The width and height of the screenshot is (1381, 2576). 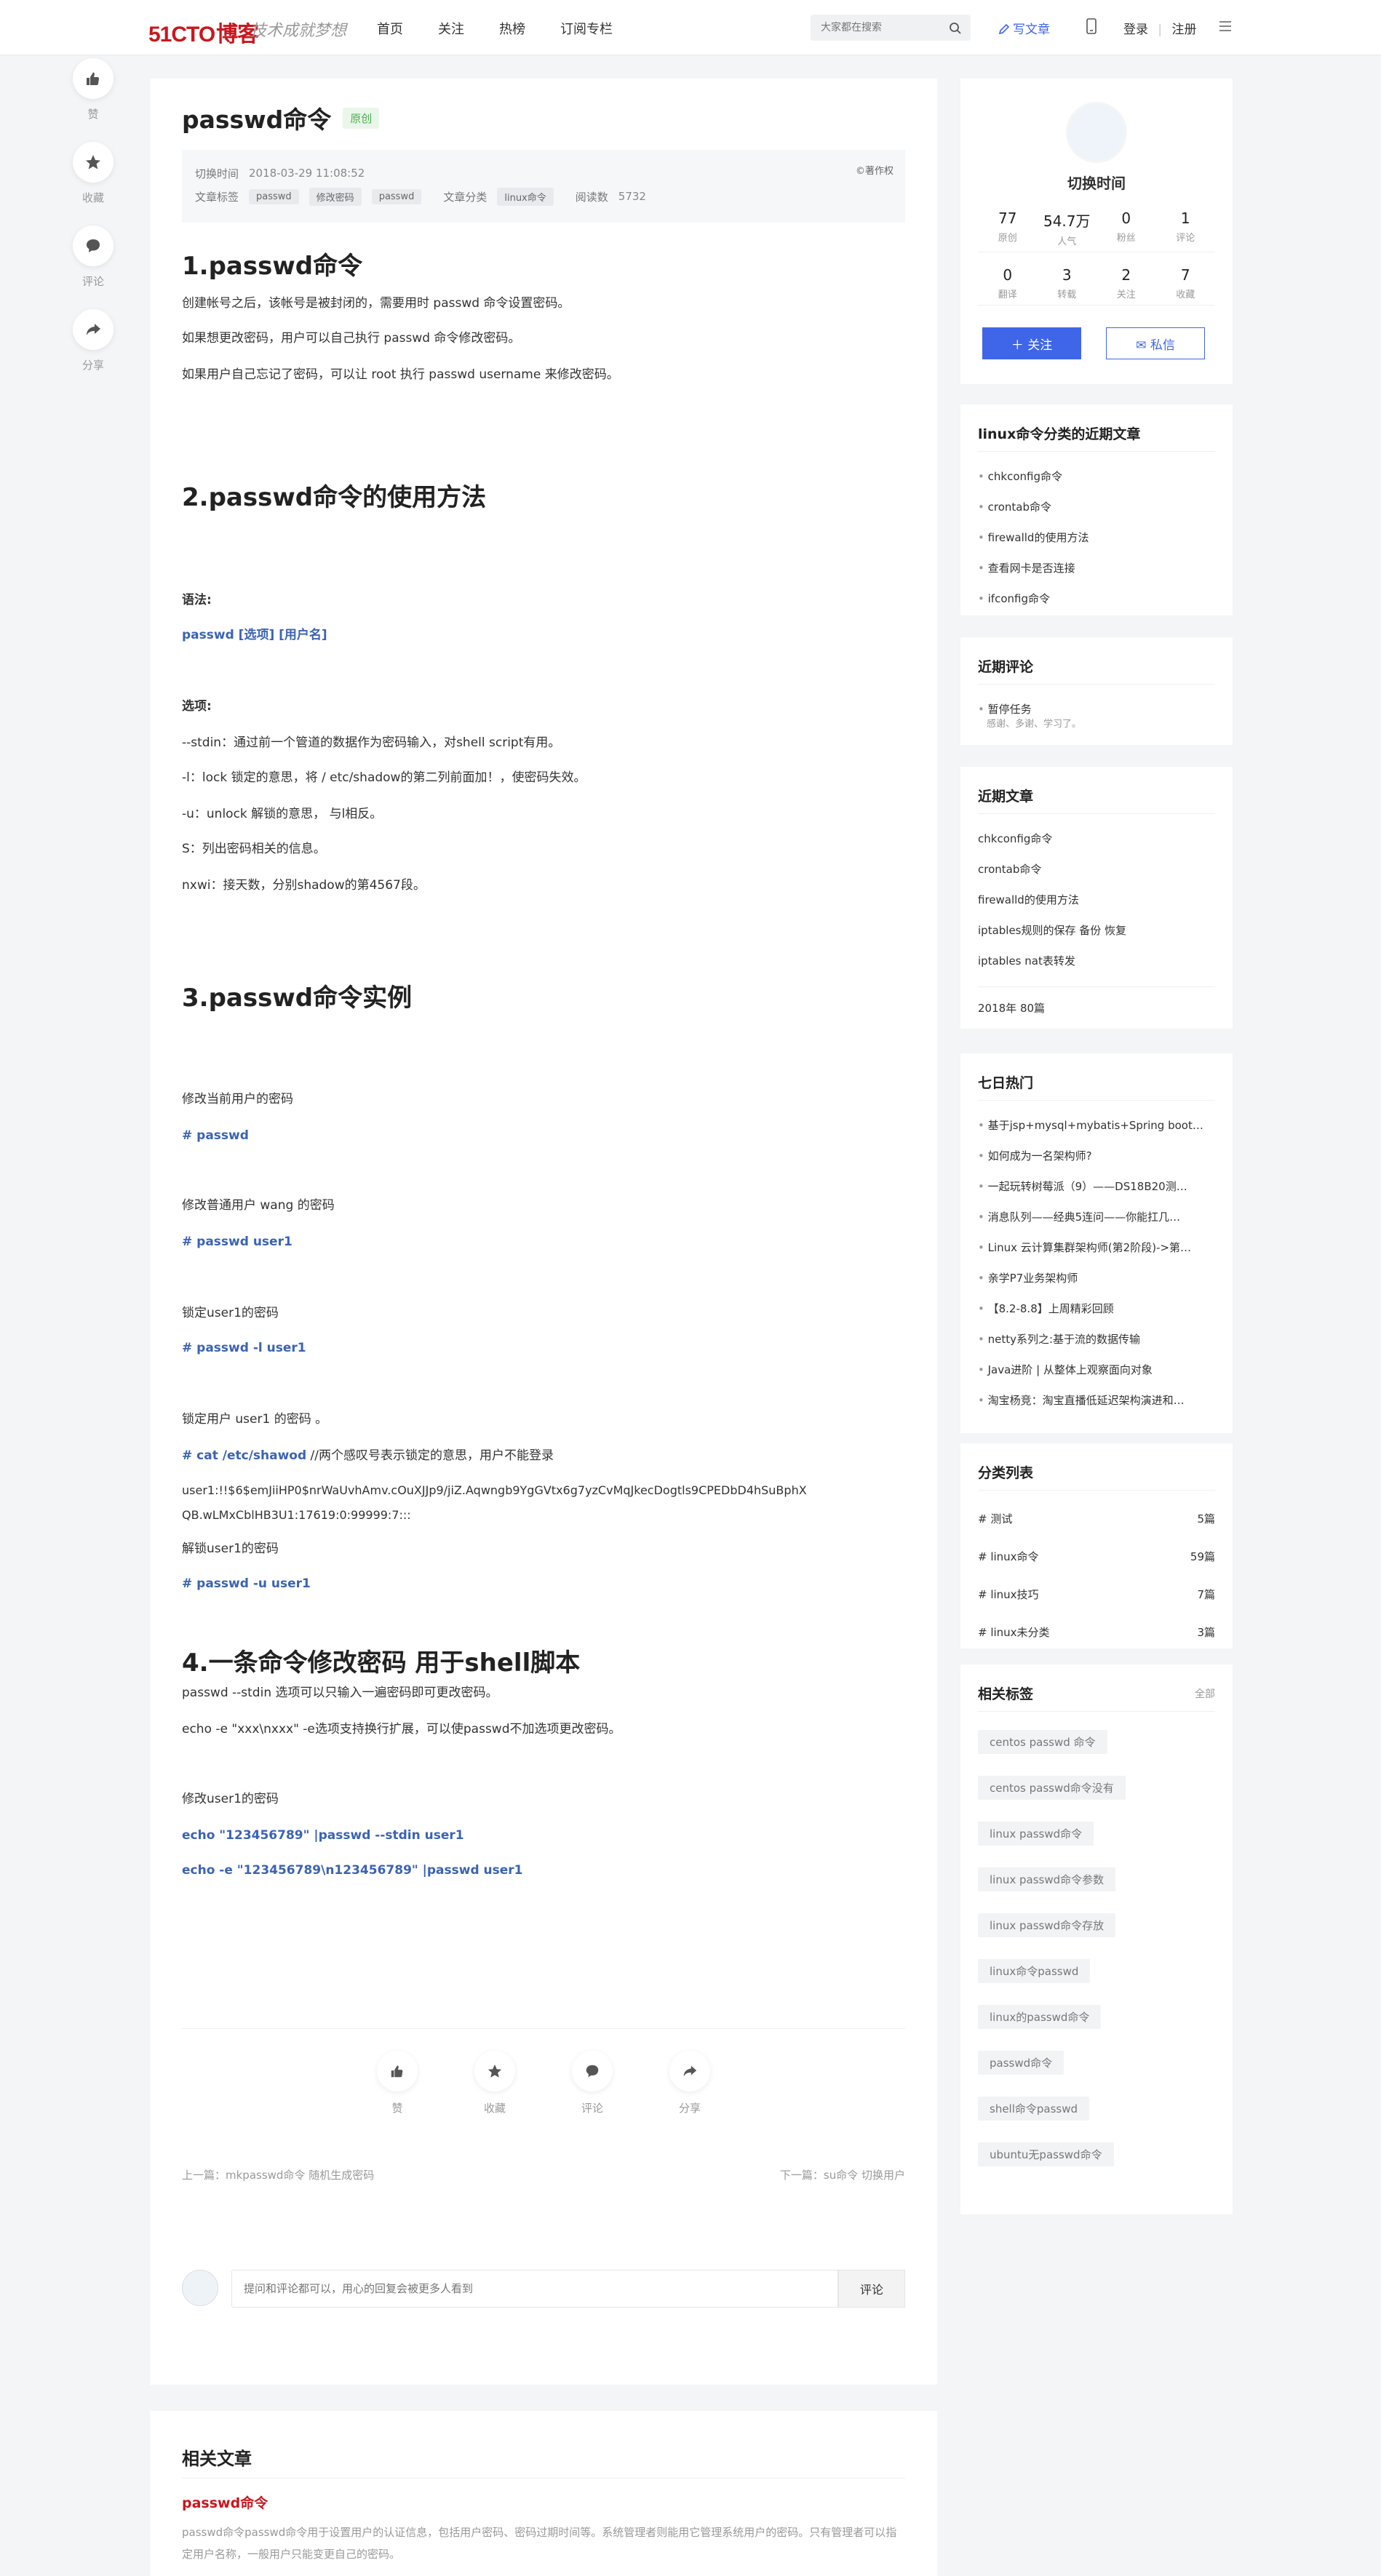 I want to click on site-logo: 51CTO博客, so click(x=203, y=32).